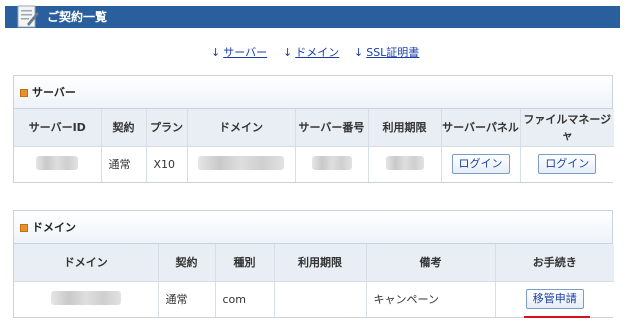 This screenshot has height=330, width=630. What do you see at coordinates (317, 52) in the screenshot?
I see `anchor-label-domain: ドメイン` at bounding box center [317, 52].